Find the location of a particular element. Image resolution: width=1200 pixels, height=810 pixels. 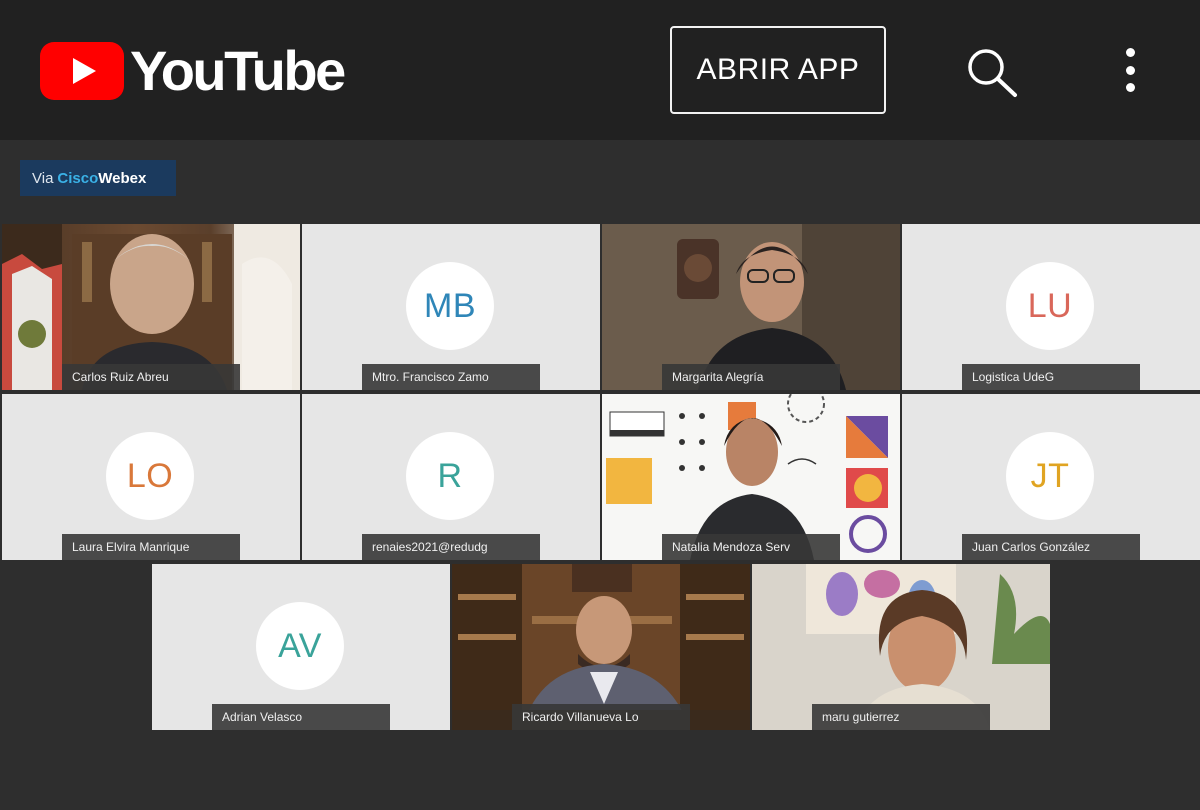

participant-tile-francisco: MB Mtro. Francisco Zamo is located at coordinates (451, 307).